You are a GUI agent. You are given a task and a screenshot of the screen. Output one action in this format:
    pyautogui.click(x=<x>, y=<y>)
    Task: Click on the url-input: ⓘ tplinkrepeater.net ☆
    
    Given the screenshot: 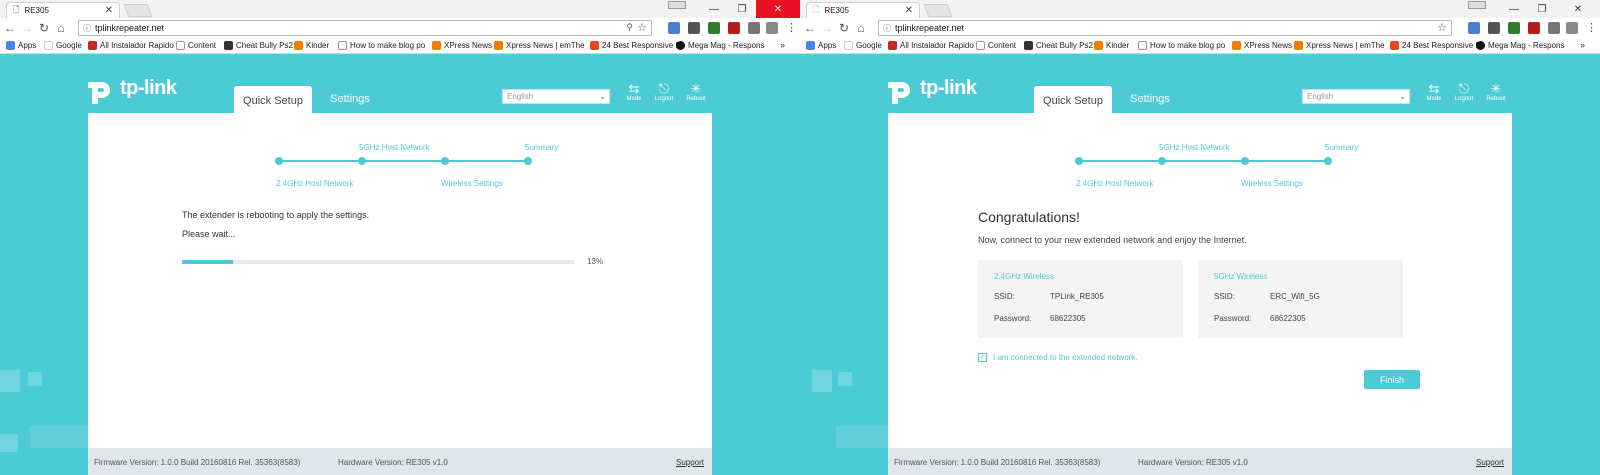 What is the action you would take?
    pyautogui.click(x=1165, y=28)
    